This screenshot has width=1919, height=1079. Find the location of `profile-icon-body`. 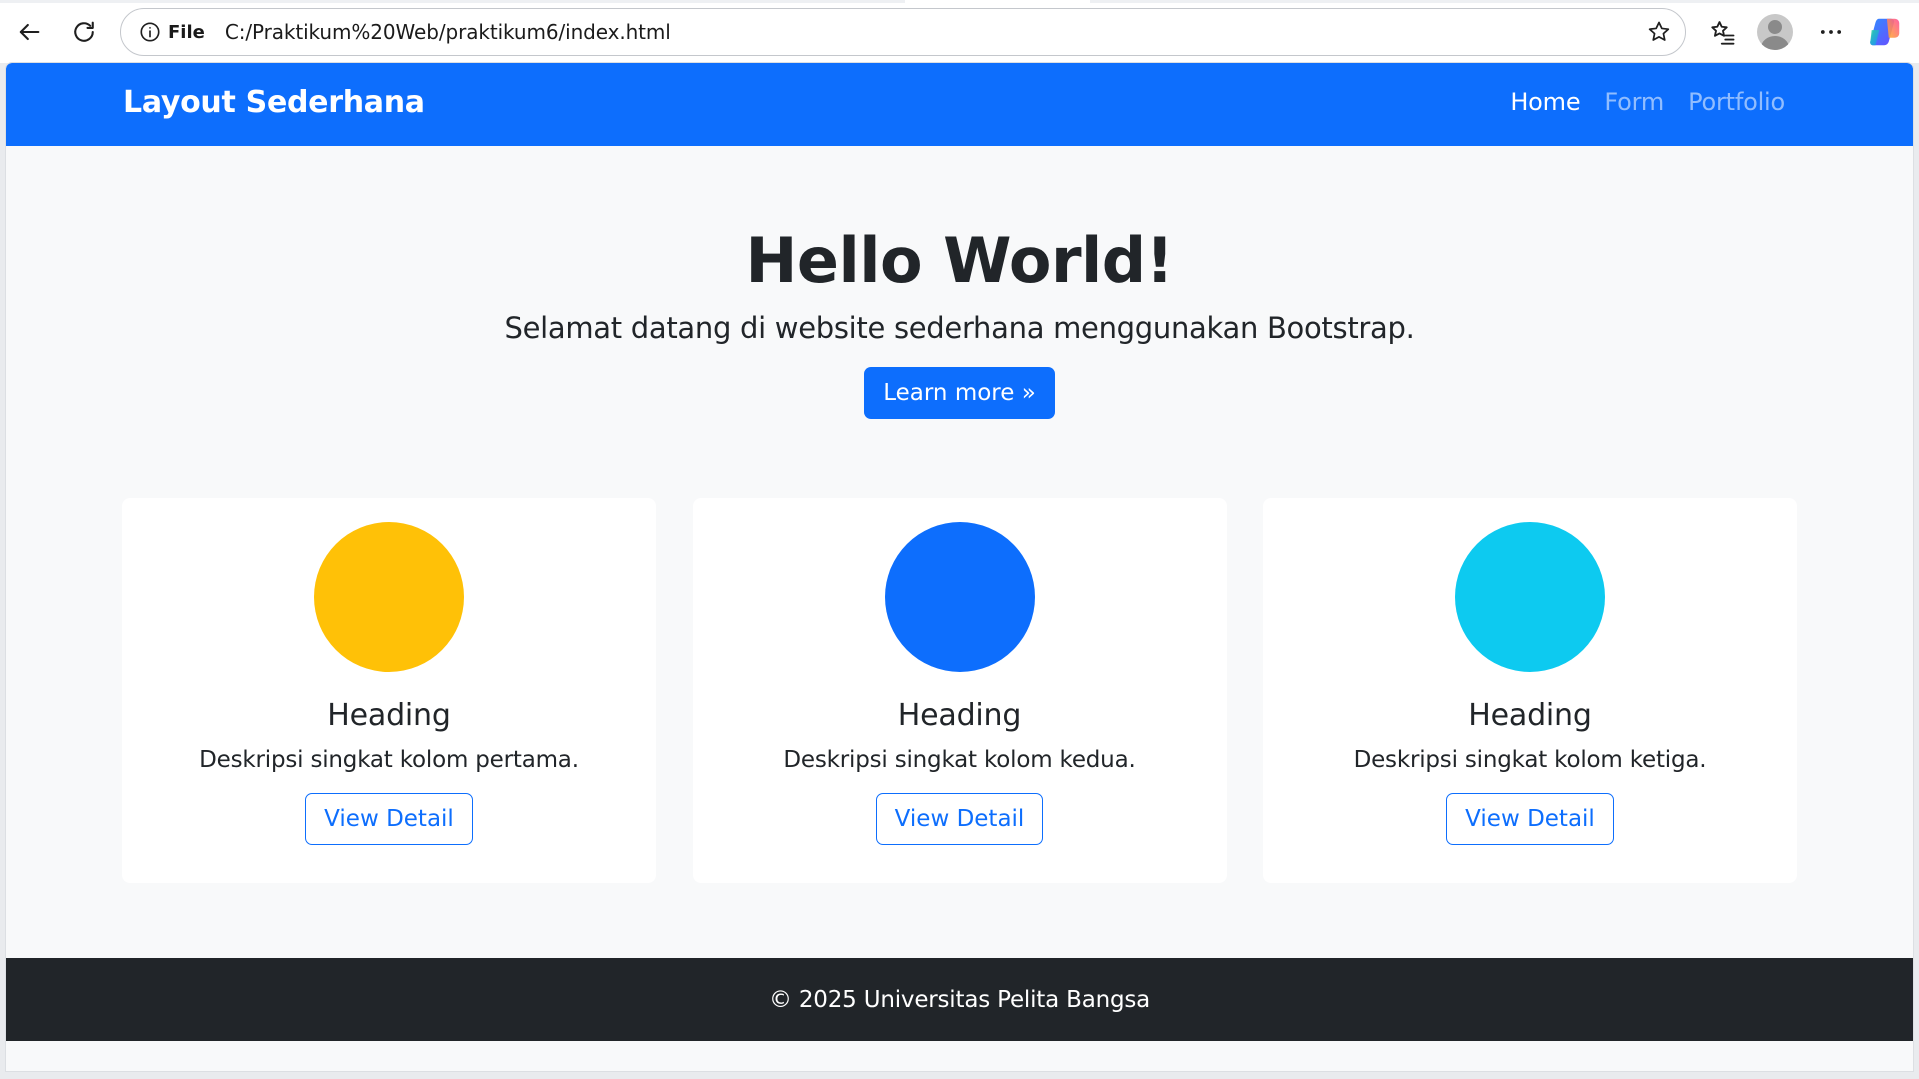

profile-icon-body is located at coordinates (1775, 43).